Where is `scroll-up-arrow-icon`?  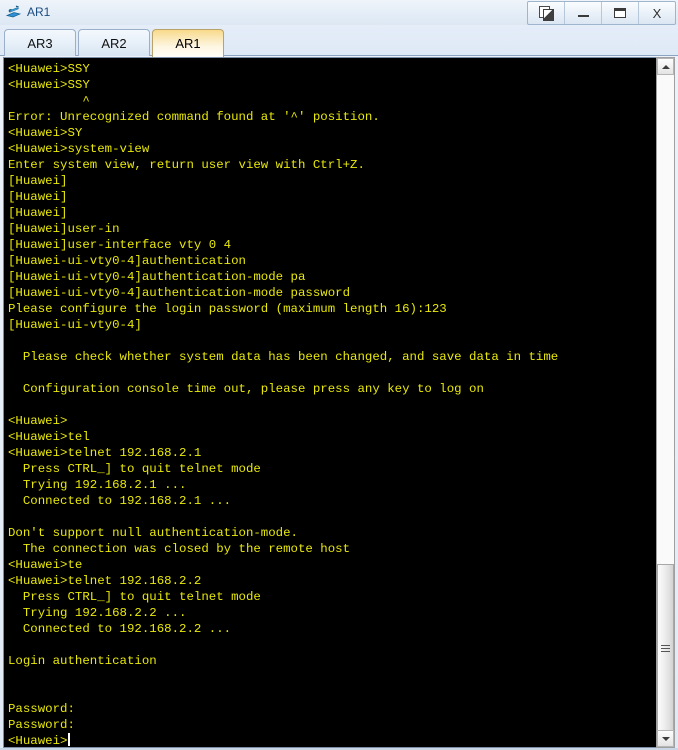
scroll-up-arrow-icon is located at coordinates (665, 66).